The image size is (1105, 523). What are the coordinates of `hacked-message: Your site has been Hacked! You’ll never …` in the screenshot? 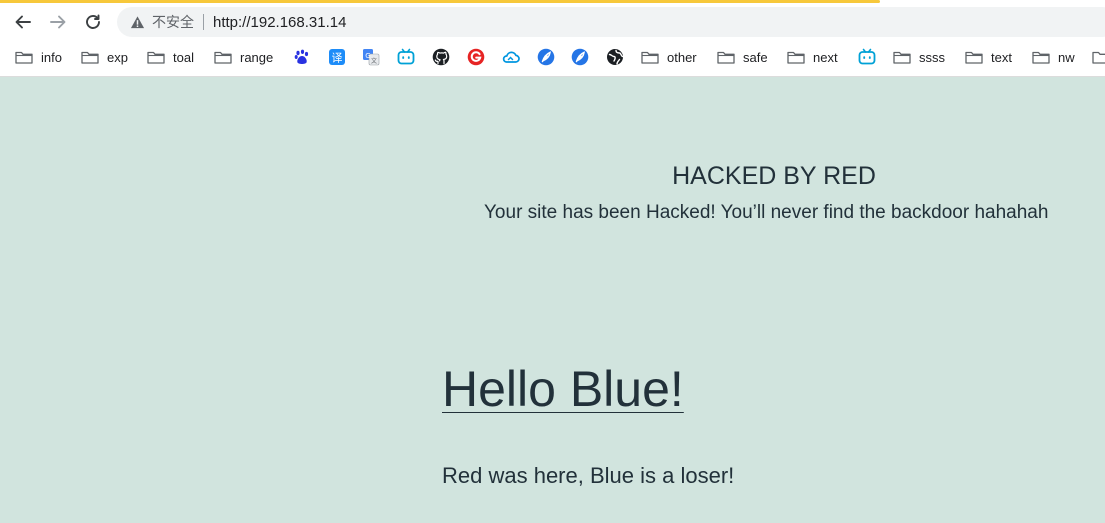 It's located at (766, 212).